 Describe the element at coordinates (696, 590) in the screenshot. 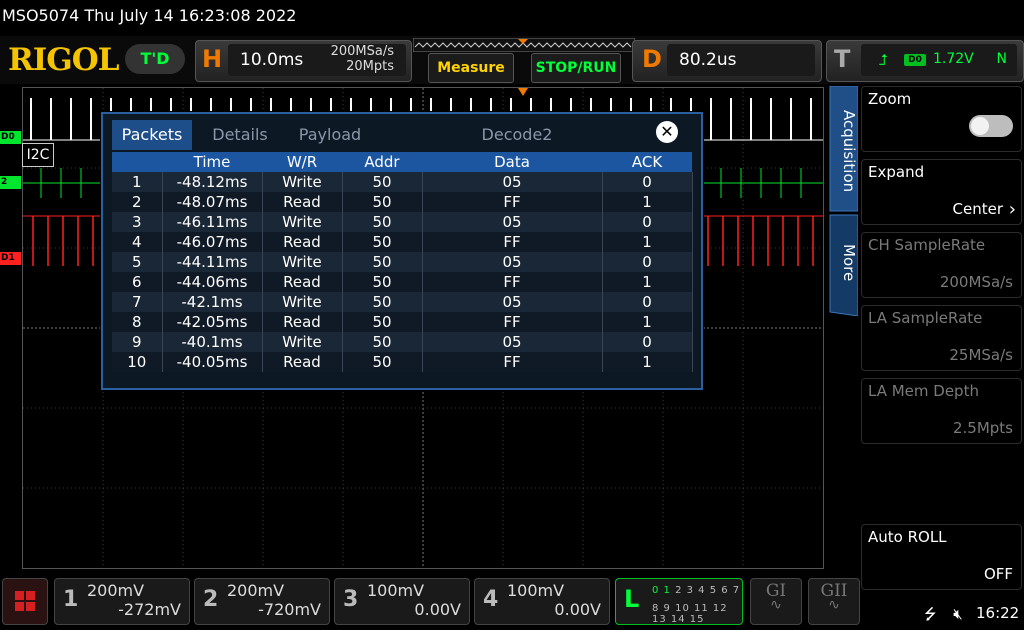

I see `la-channels-row-1: 0 1 2 3 4 5 6 7` at that location.